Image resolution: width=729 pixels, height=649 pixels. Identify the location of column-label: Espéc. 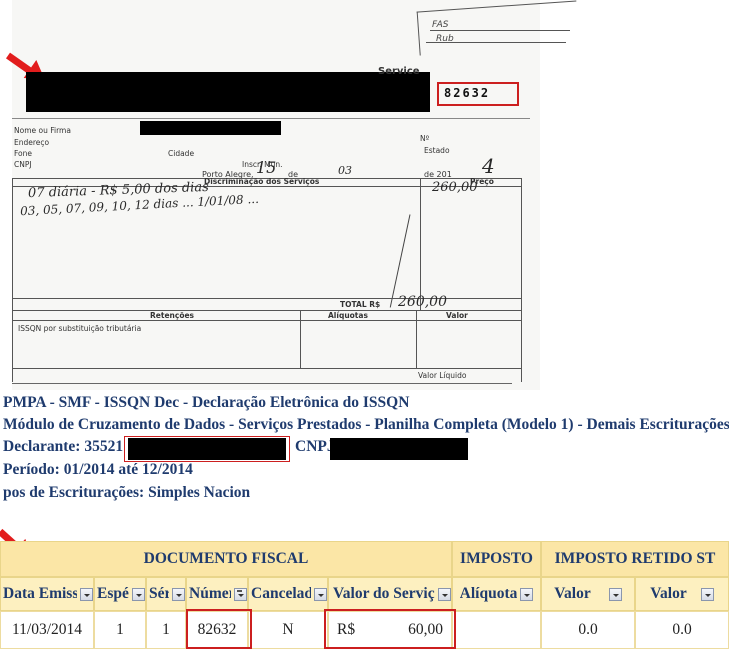
(113, 593).